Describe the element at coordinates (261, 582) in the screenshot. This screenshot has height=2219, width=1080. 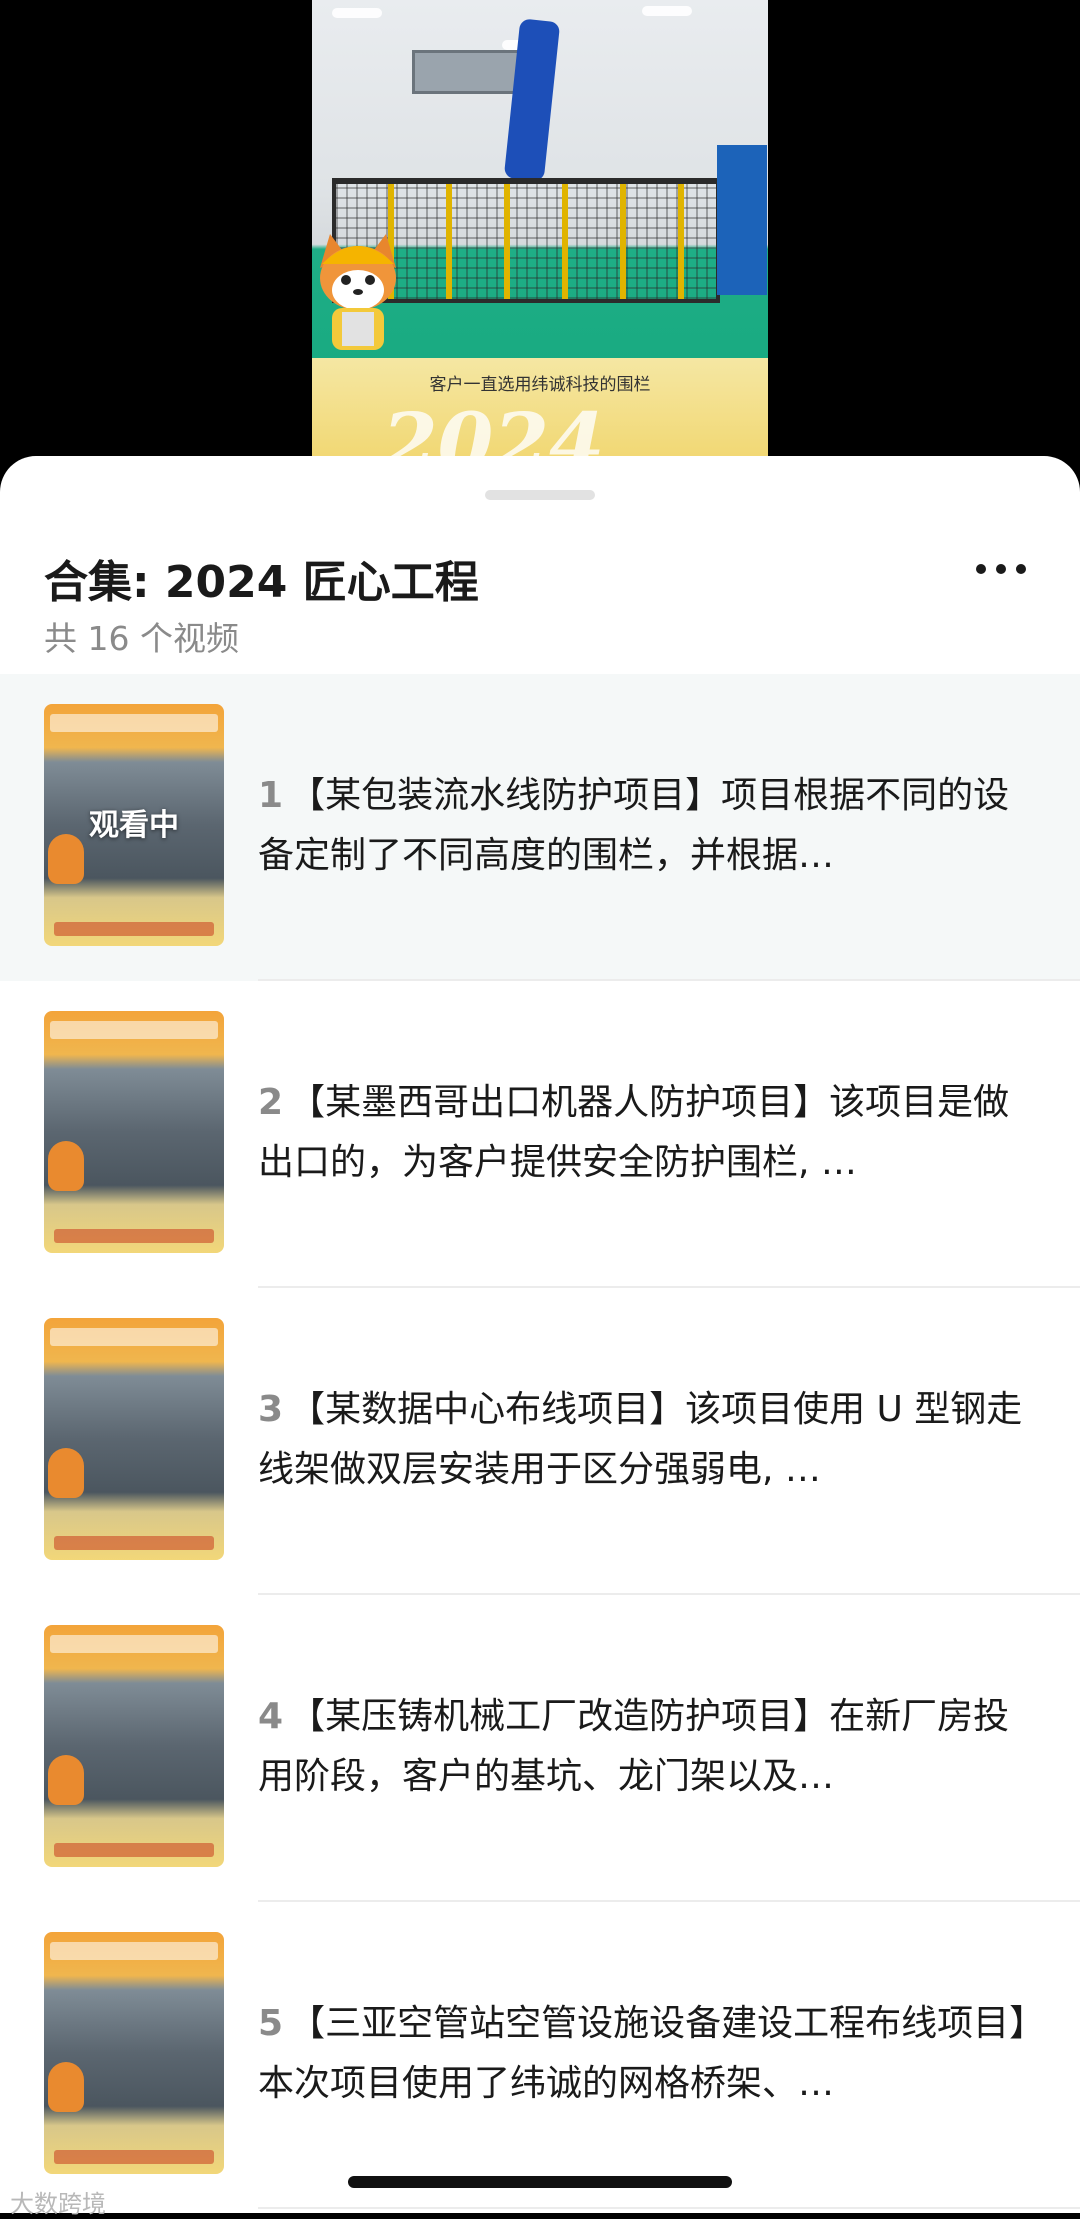
I see `collection-title: 合集: 2024 匠心工程` at that location.